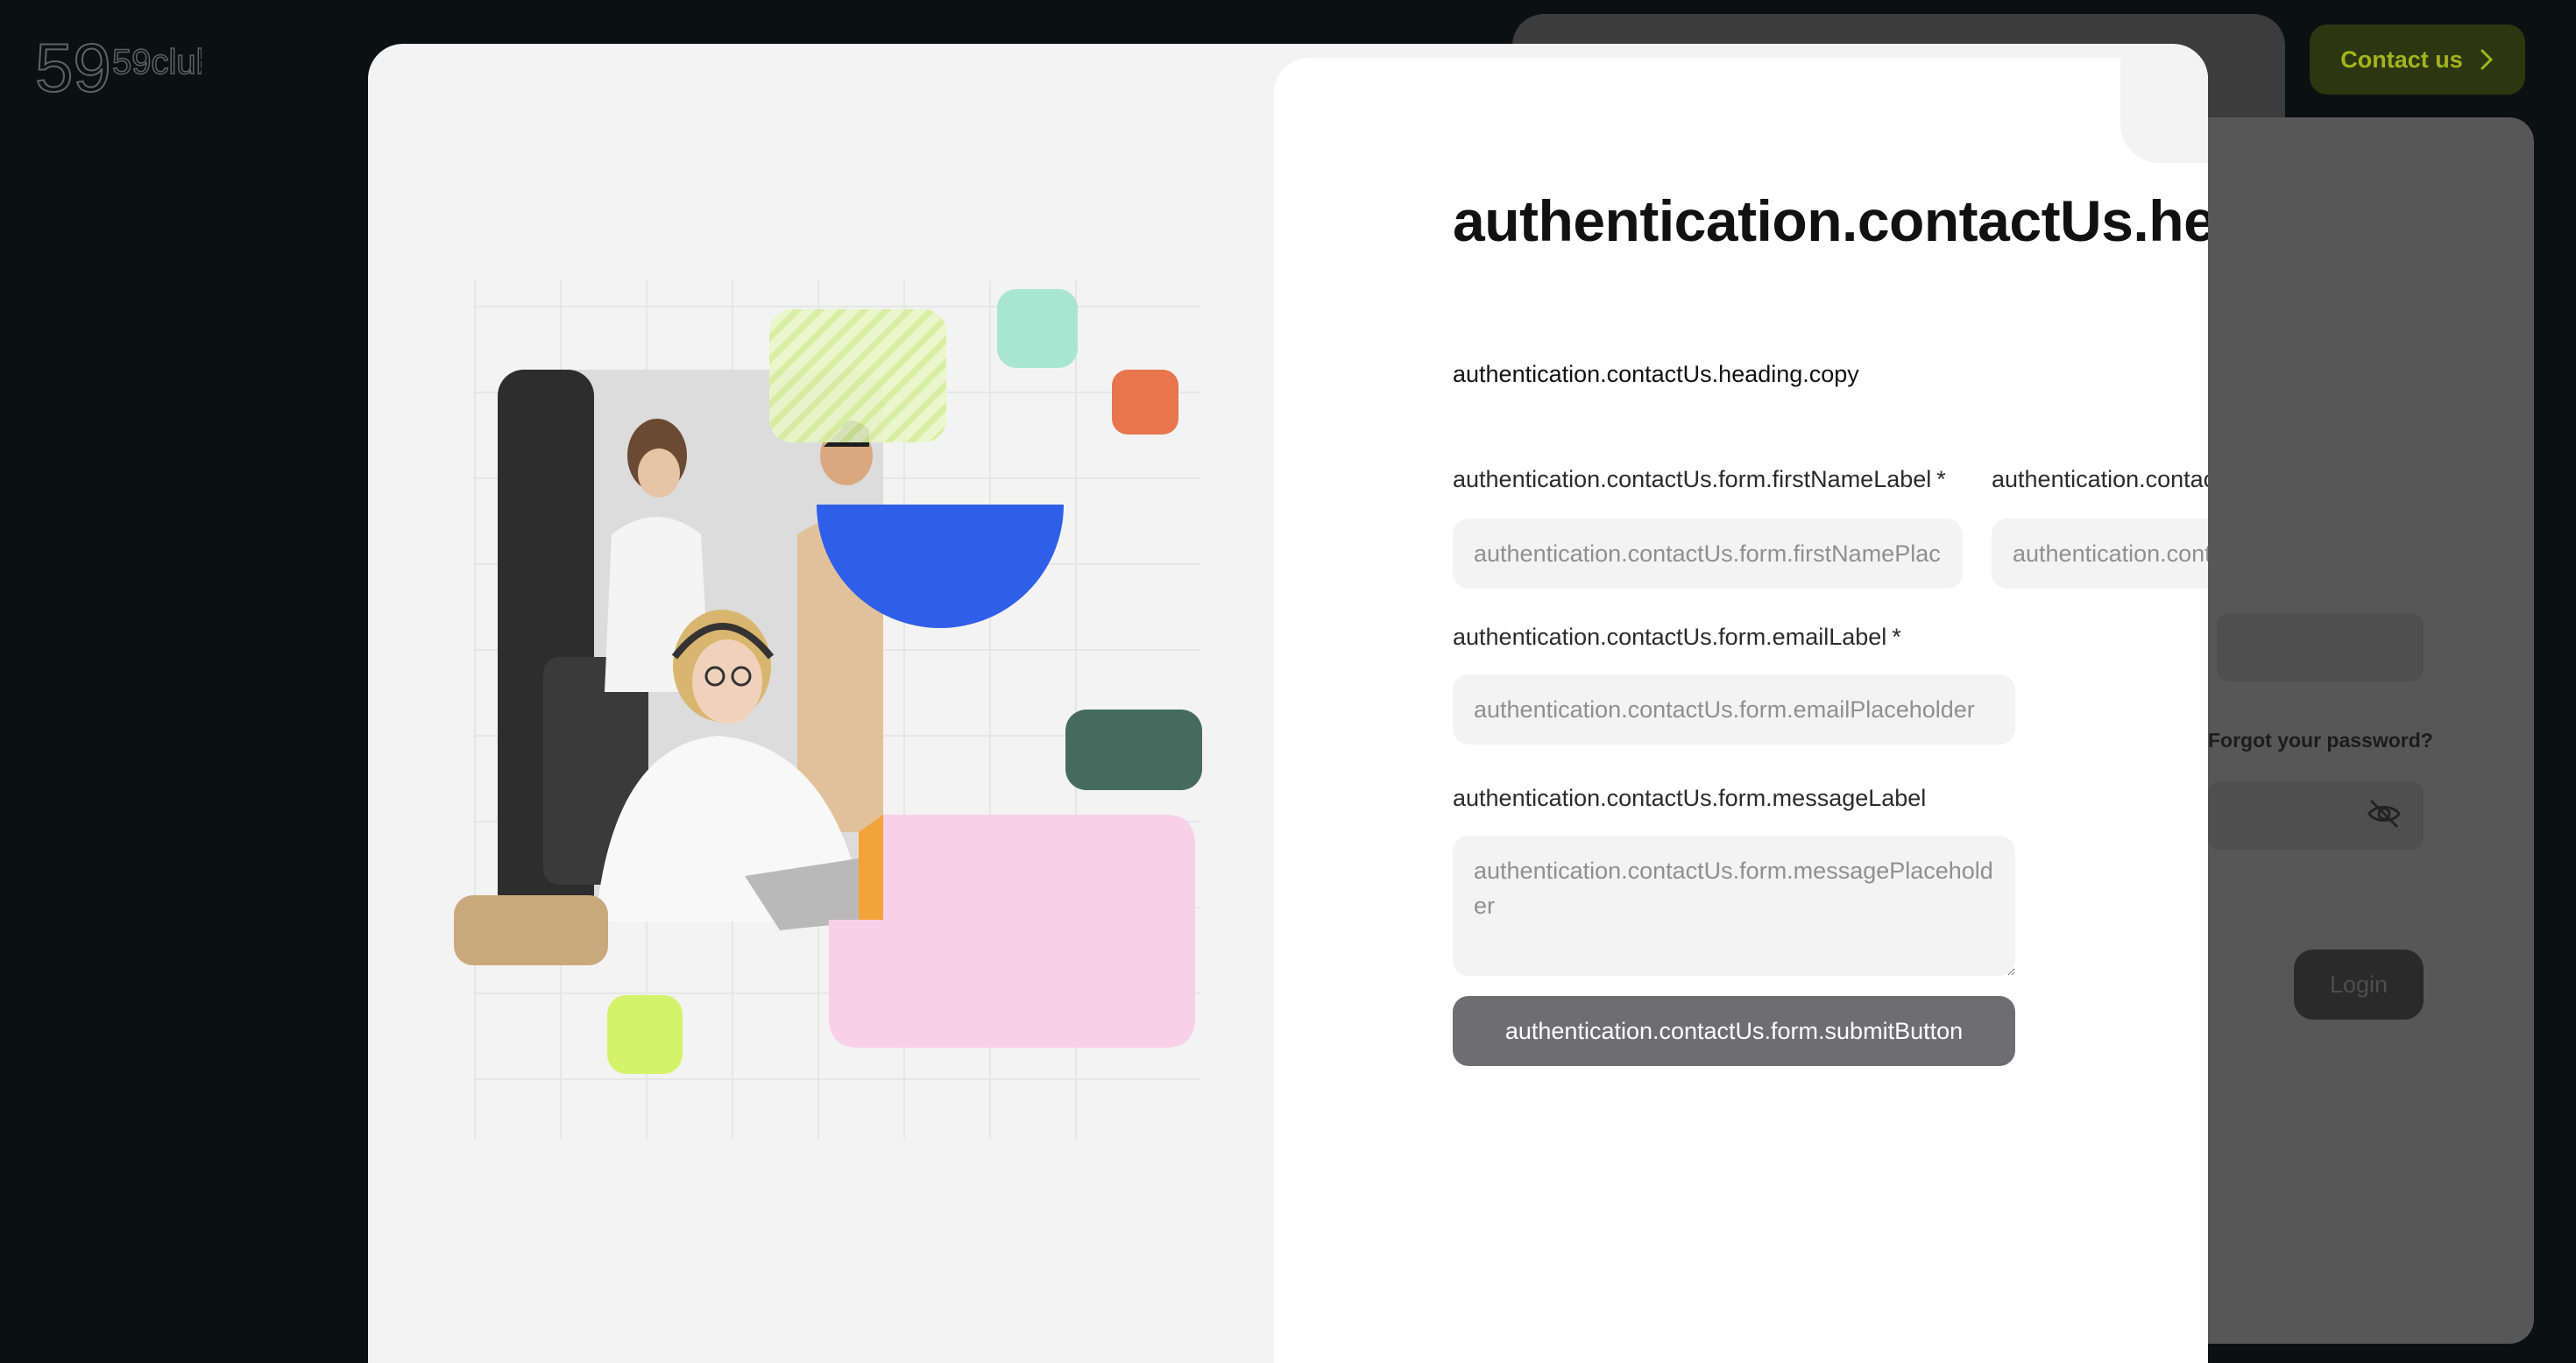 The image size is (2576, 1363). I want to click on eye-off-icon, so click(2384, 814).